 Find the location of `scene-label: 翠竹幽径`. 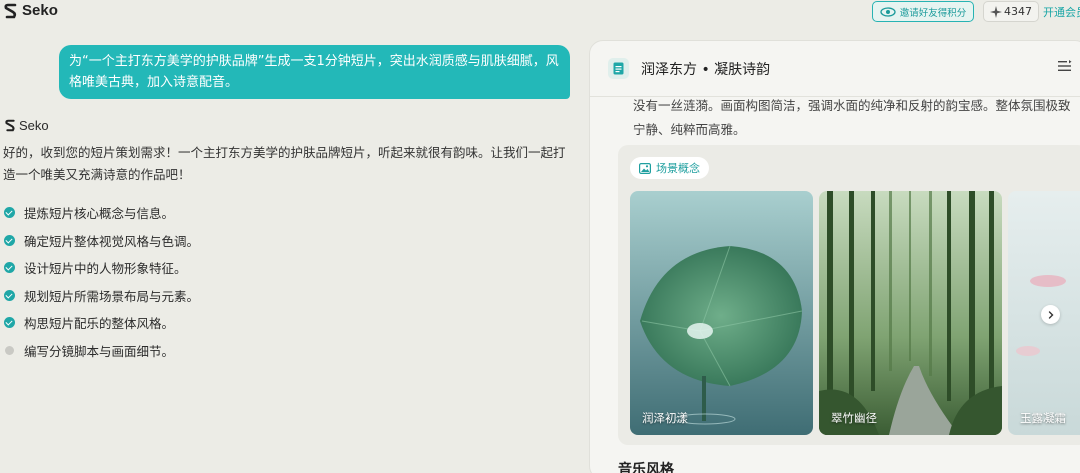

scene-label: 翠竹幽径 is located at coordinates (854, 418).